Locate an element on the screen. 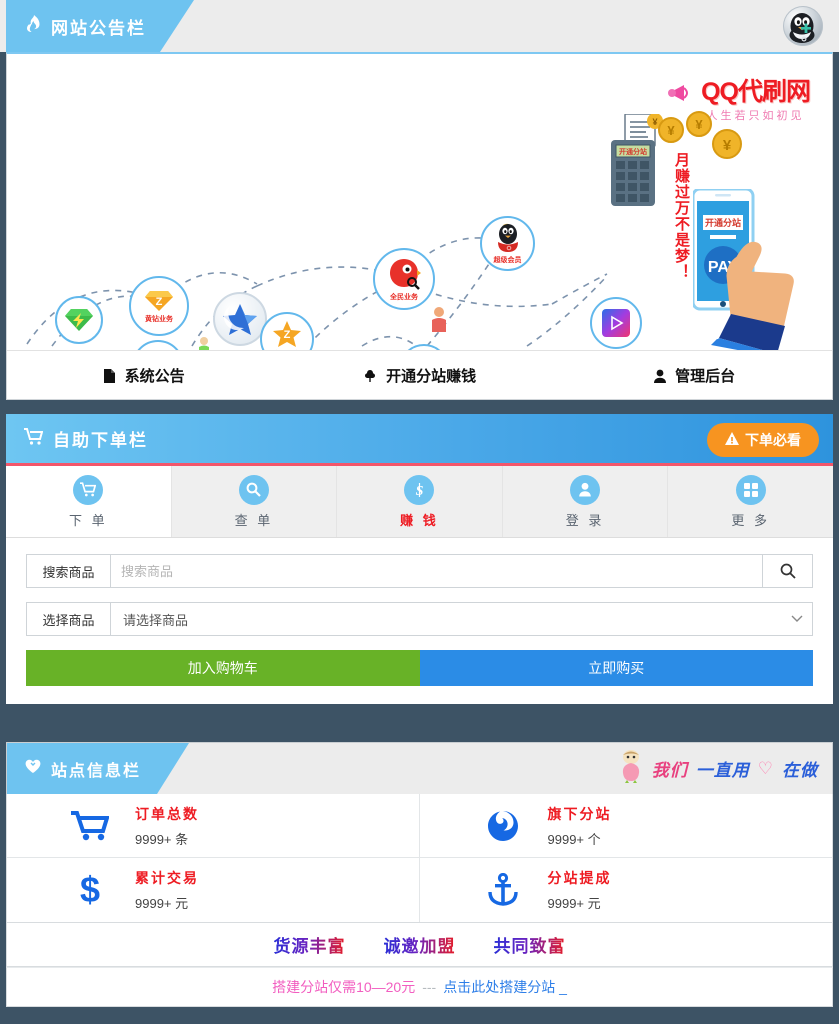 This screenshot has height=1024, width=839. qq-penguin-avatar is located at coordinates (803, 26).